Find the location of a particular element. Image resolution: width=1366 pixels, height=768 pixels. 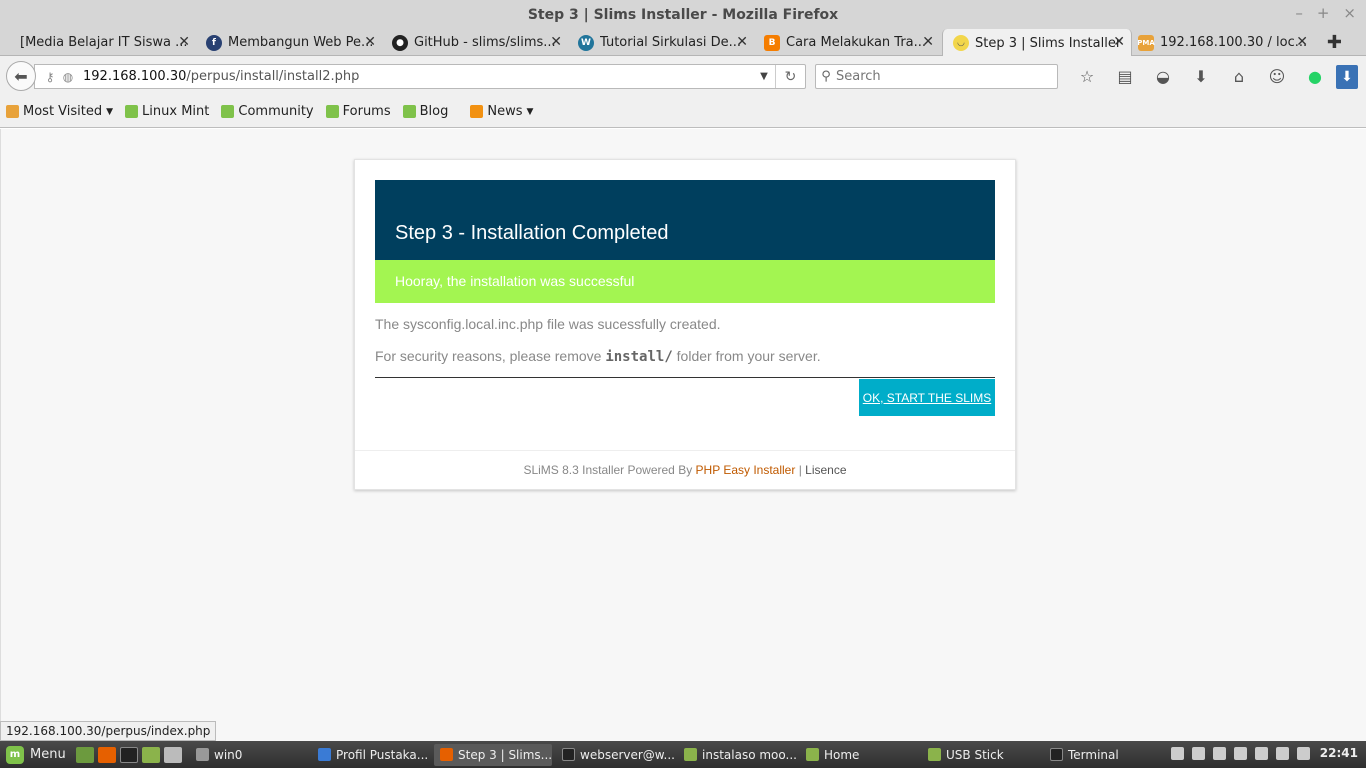

user-icon is located at coordinates (1177, 753).